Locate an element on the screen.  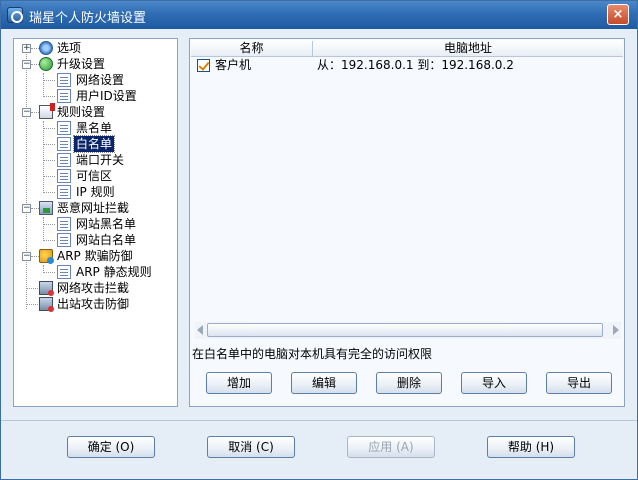
tree-item-label: 黑名单 is located at coordinates (94, 128).